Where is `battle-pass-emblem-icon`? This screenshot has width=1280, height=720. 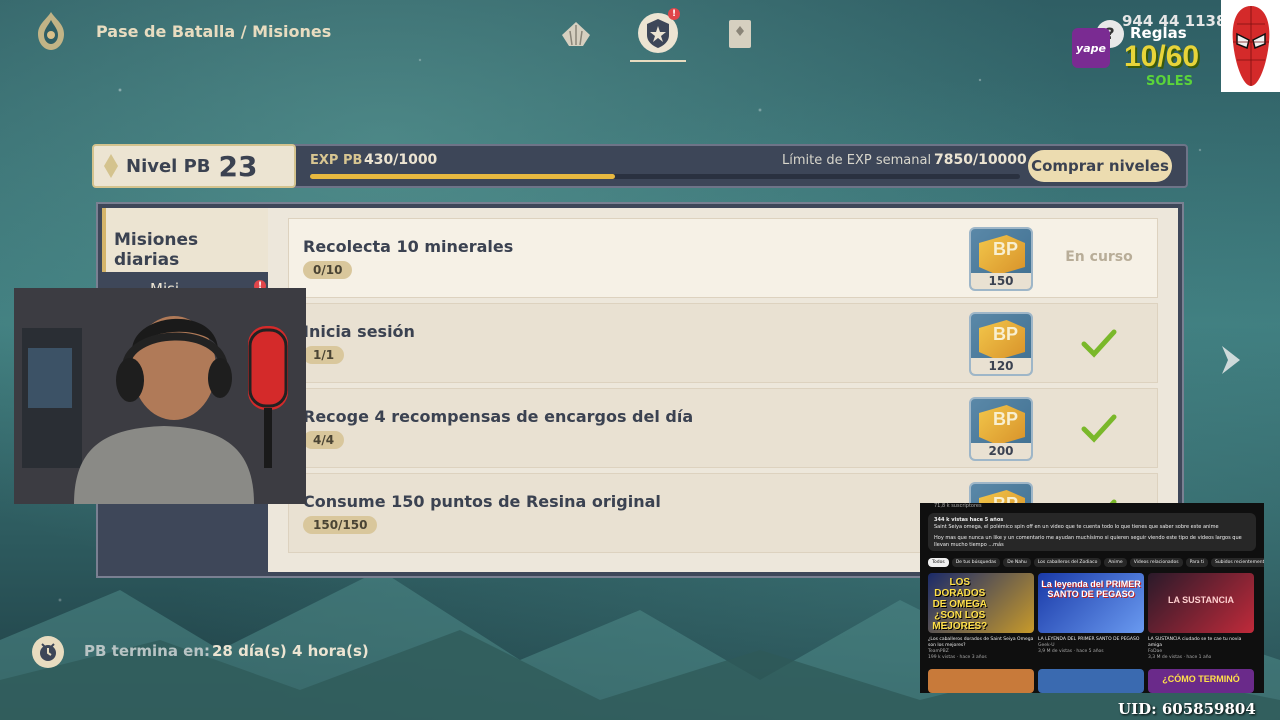 battle-pass-emblem-icon is located at coordinates (51, 31).